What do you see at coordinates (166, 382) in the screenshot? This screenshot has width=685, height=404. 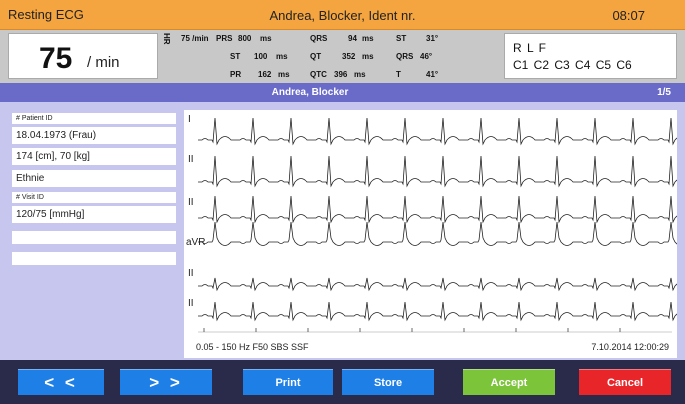 I see `next-button: > >` at bounding box center [166, 382].